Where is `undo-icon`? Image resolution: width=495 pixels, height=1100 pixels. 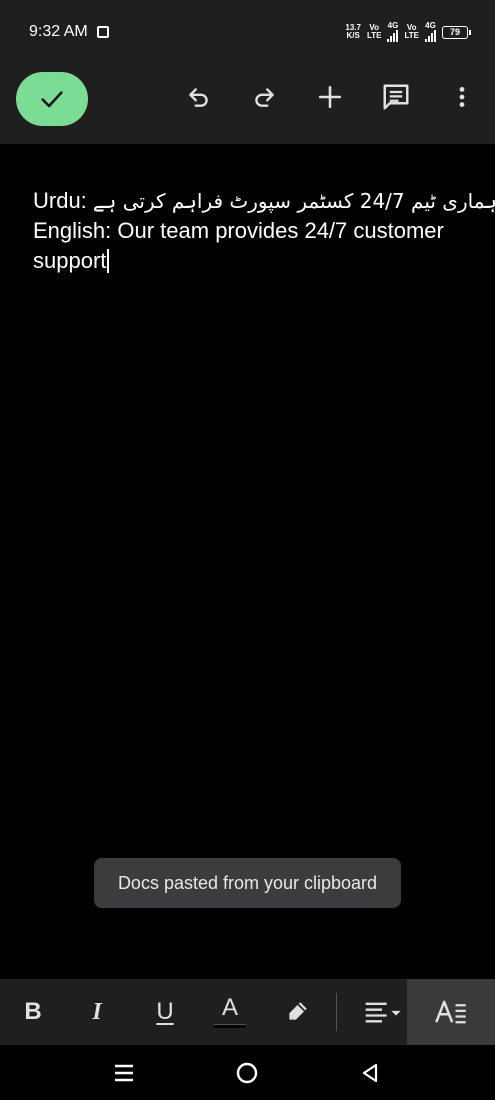 undo-icon is located at coordinates (198, 97).